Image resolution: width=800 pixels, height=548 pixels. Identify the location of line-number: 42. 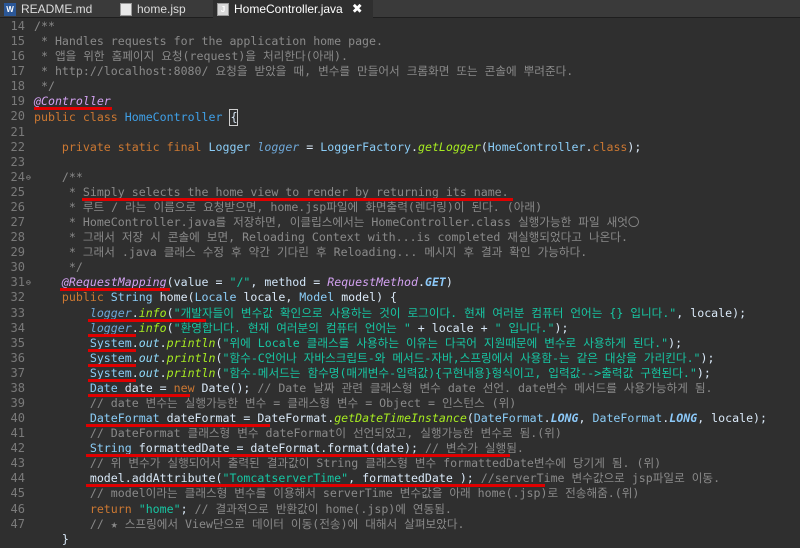
(17, 448).